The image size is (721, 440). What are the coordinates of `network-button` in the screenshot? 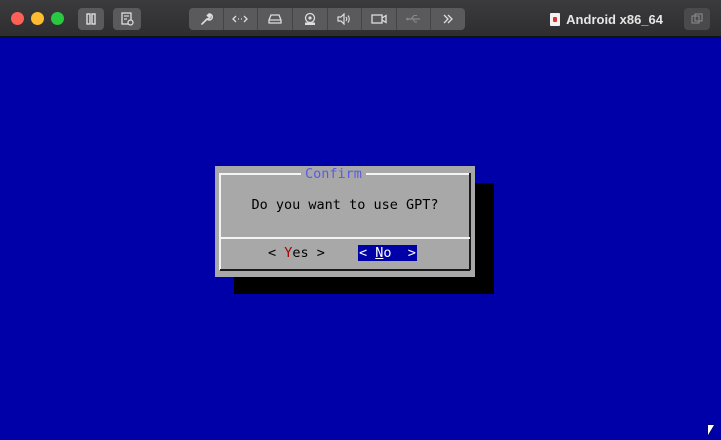 It's located at (241, 19).